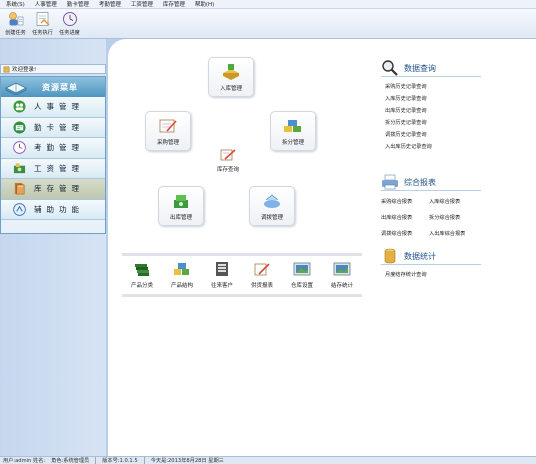 This screenshot has width=536, height=464. What do you see at coordinates (187, 461) in the screenshot?
I see `status-date: 今天是:2013年8月28日 星期三` at bounding box center [187, 461].